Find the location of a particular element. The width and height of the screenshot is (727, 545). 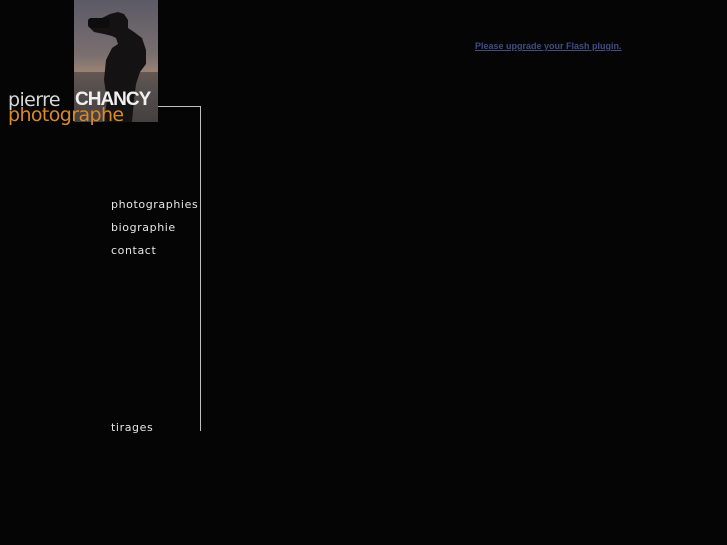

divider-vertical is located at coordinates (200, 268).